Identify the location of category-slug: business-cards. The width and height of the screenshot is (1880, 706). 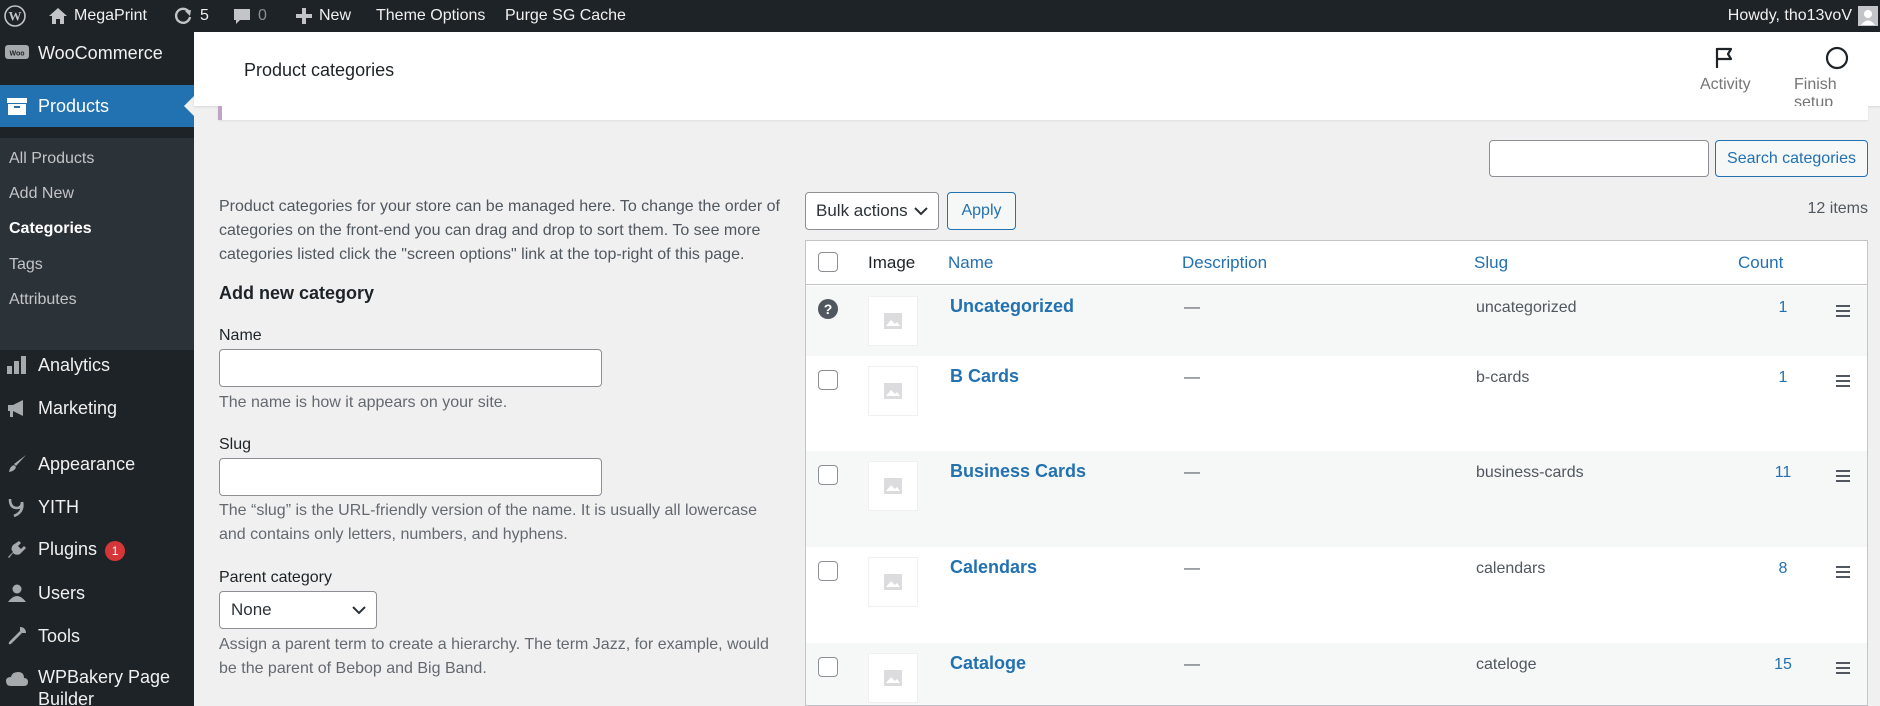
(1530, 472).